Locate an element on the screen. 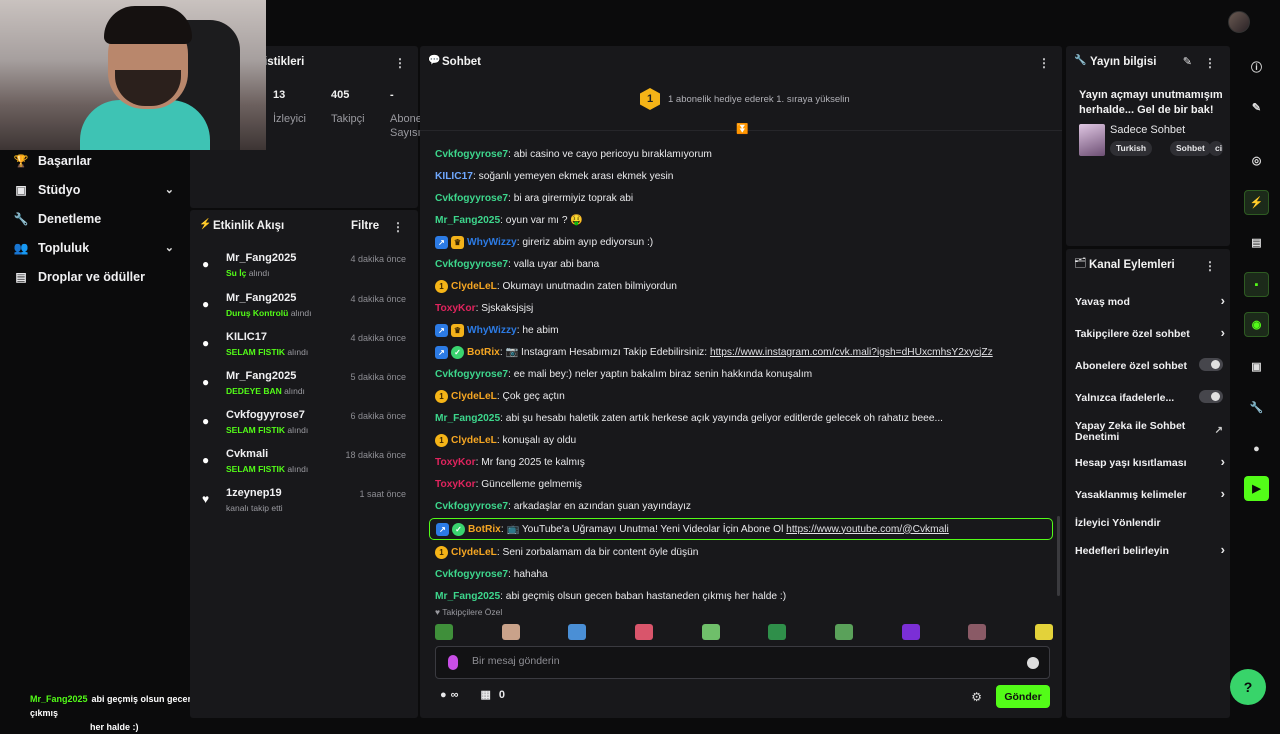  action-host-viewers: İzleyici Yönlendir is located at coordinates (1150, 523).